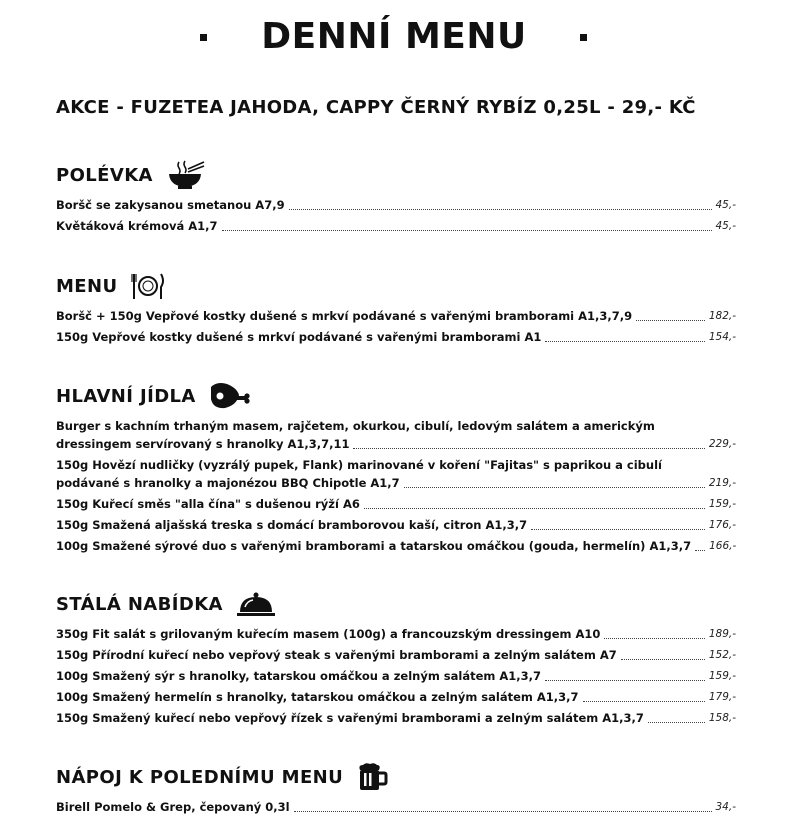  What do you see at coordinates (722, 697) in the screenshot?
I see `item-price: 179,-` at bounding box center [722, 697].